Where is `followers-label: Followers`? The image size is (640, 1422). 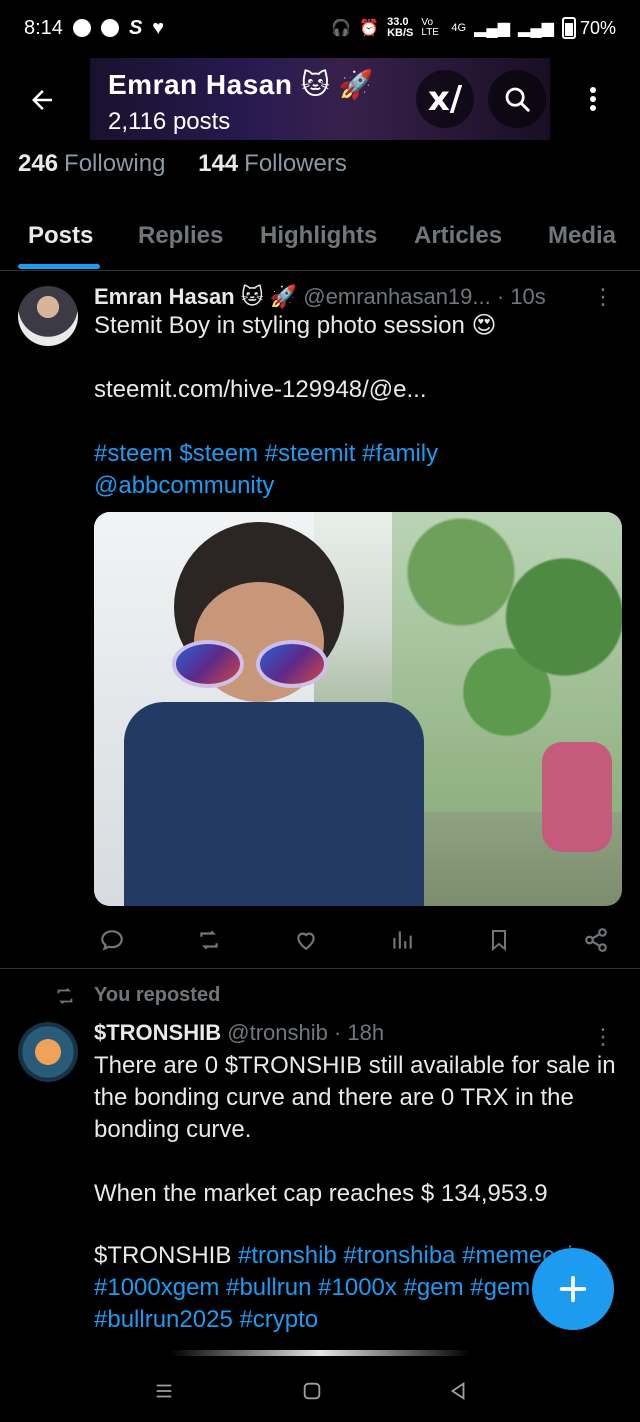
followers-label: Followers is located at coordinates (295, 163).